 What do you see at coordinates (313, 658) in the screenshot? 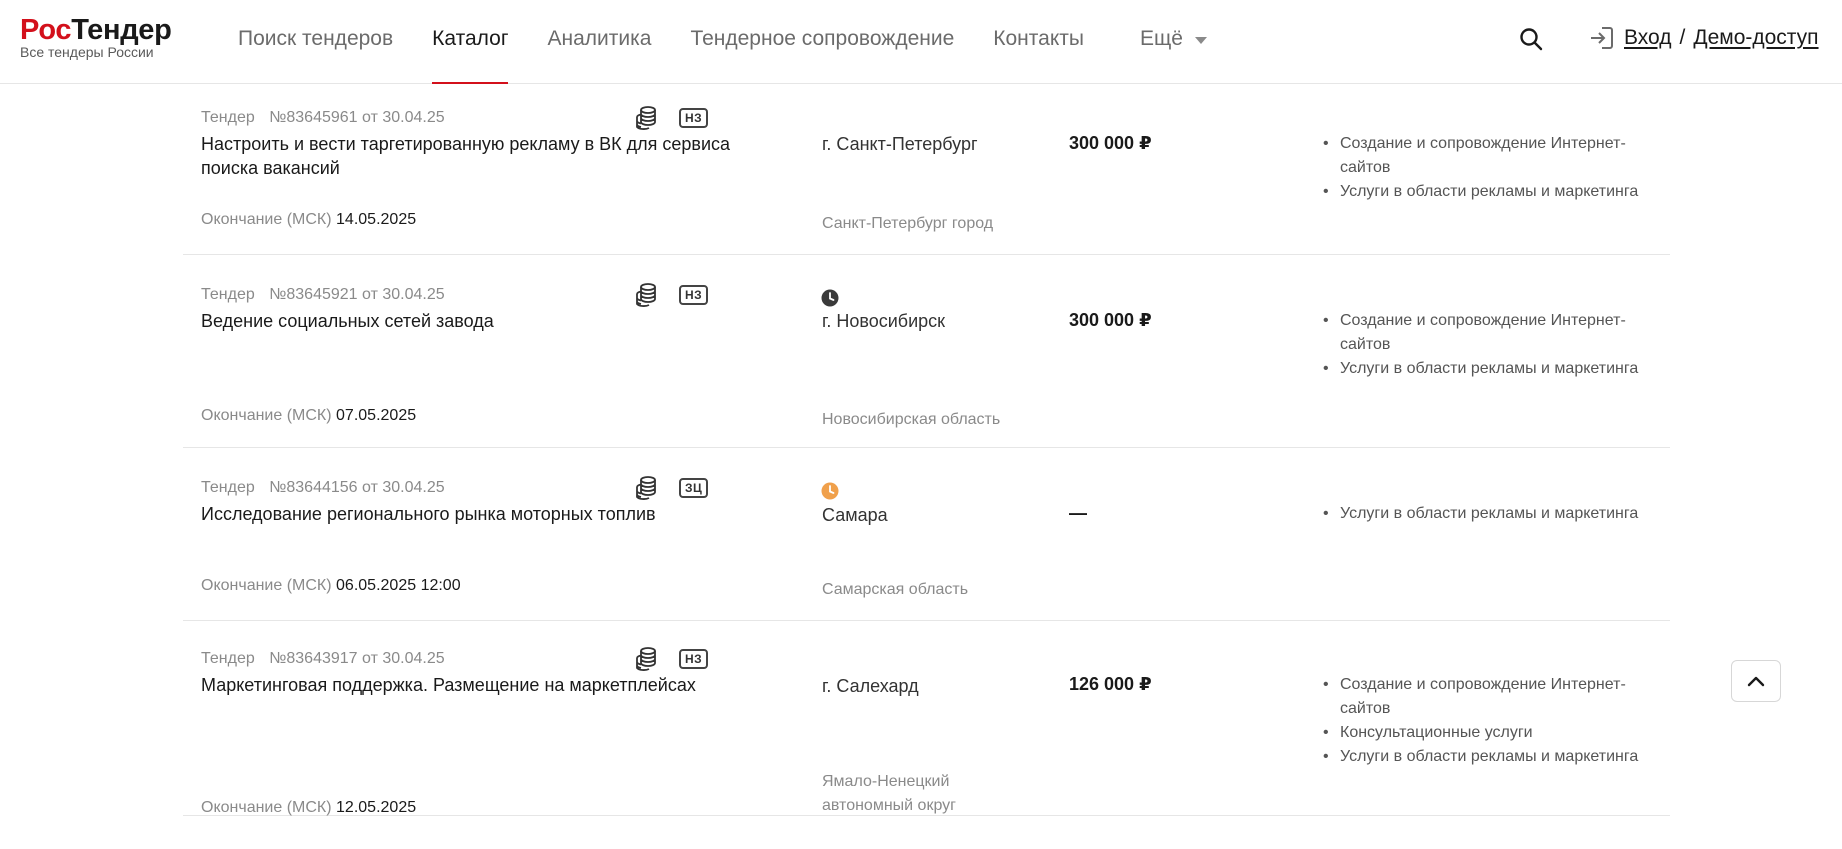
I see `tender-number: №83643917` at bounding box center [313, 658].